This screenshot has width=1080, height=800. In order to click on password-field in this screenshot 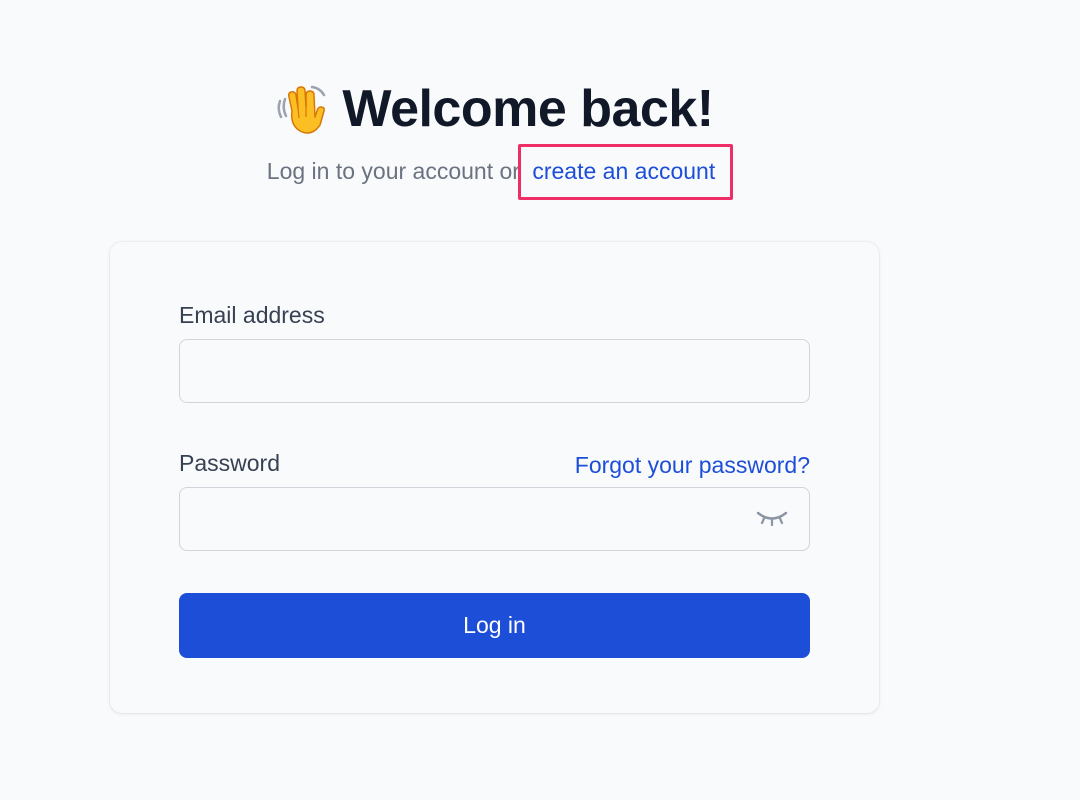, I will do `click(494, 519)`.